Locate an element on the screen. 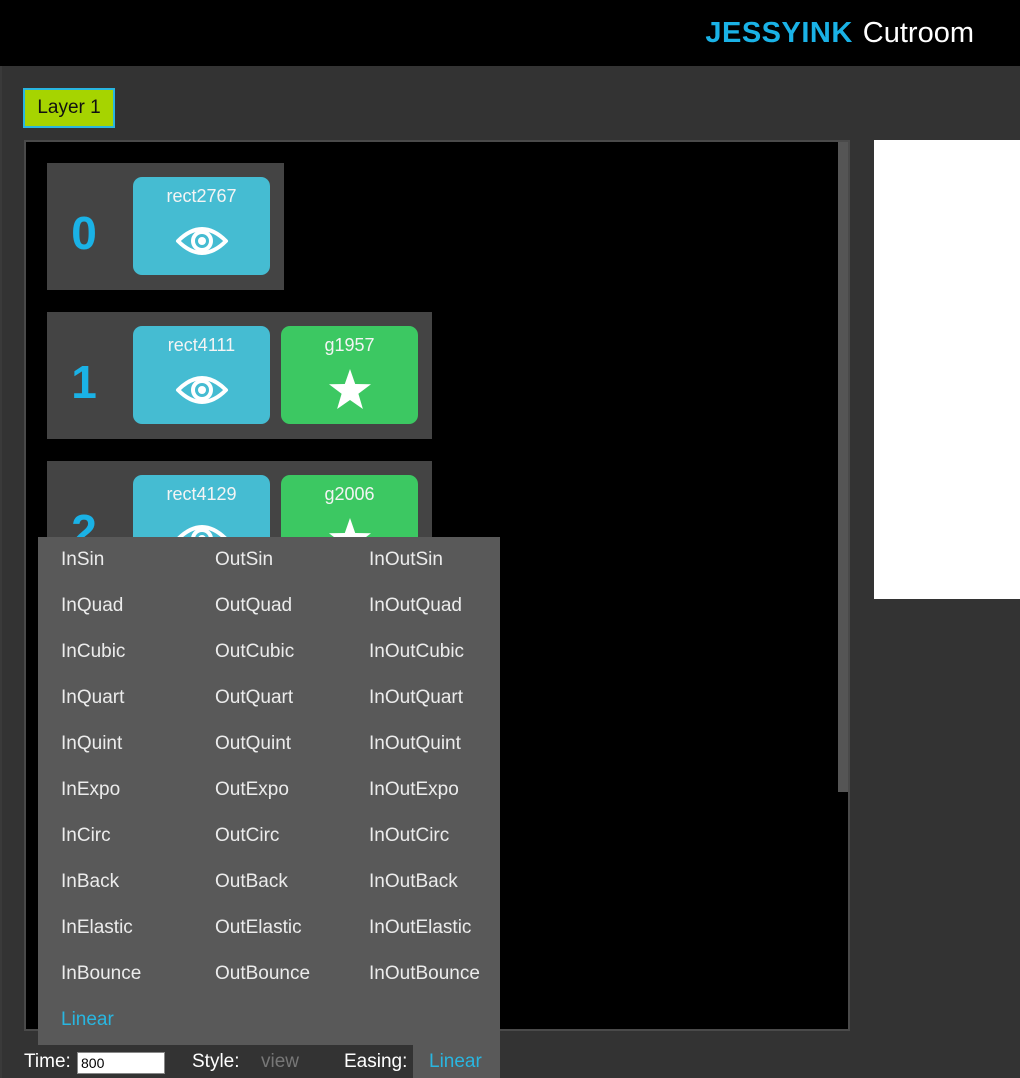 This screenshot has height=1078, width=1020. brand-secondary: Cutroom is located at coordinates (918, 33).